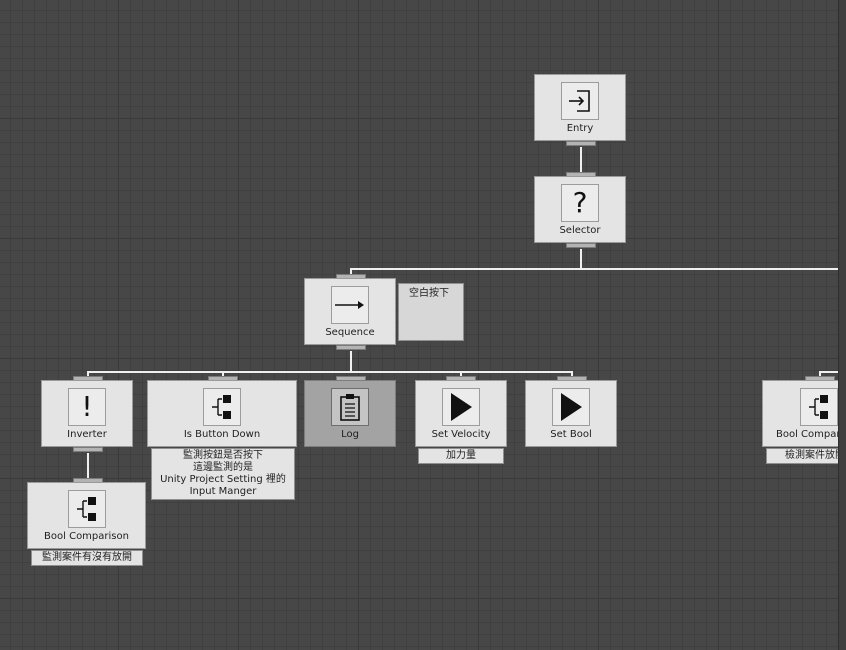 This screenshot has width=846, height=650. What do you see at coordinates (223, 491) in the screenshot?
I see `comment-line: Input Manger` at bounding box center [223, 491].